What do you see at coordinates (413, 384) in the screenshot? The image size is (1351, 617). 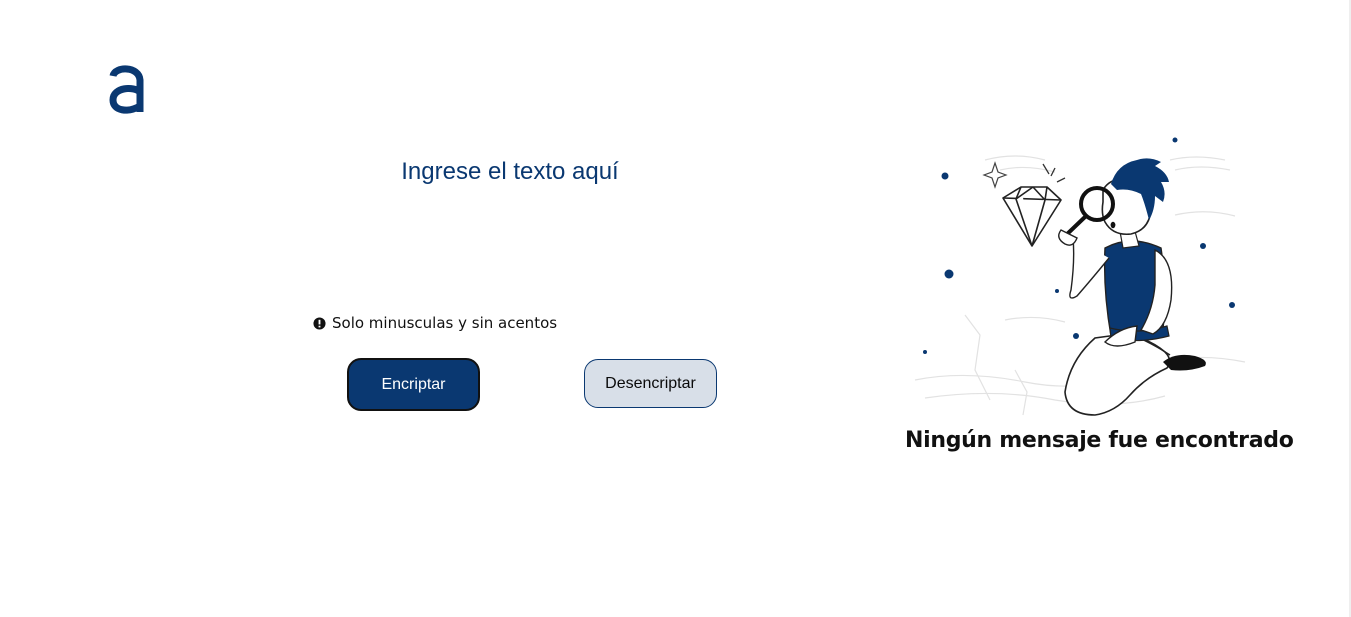 I see `encrypt-button: Encriptar` at bounding box center [413, 384].